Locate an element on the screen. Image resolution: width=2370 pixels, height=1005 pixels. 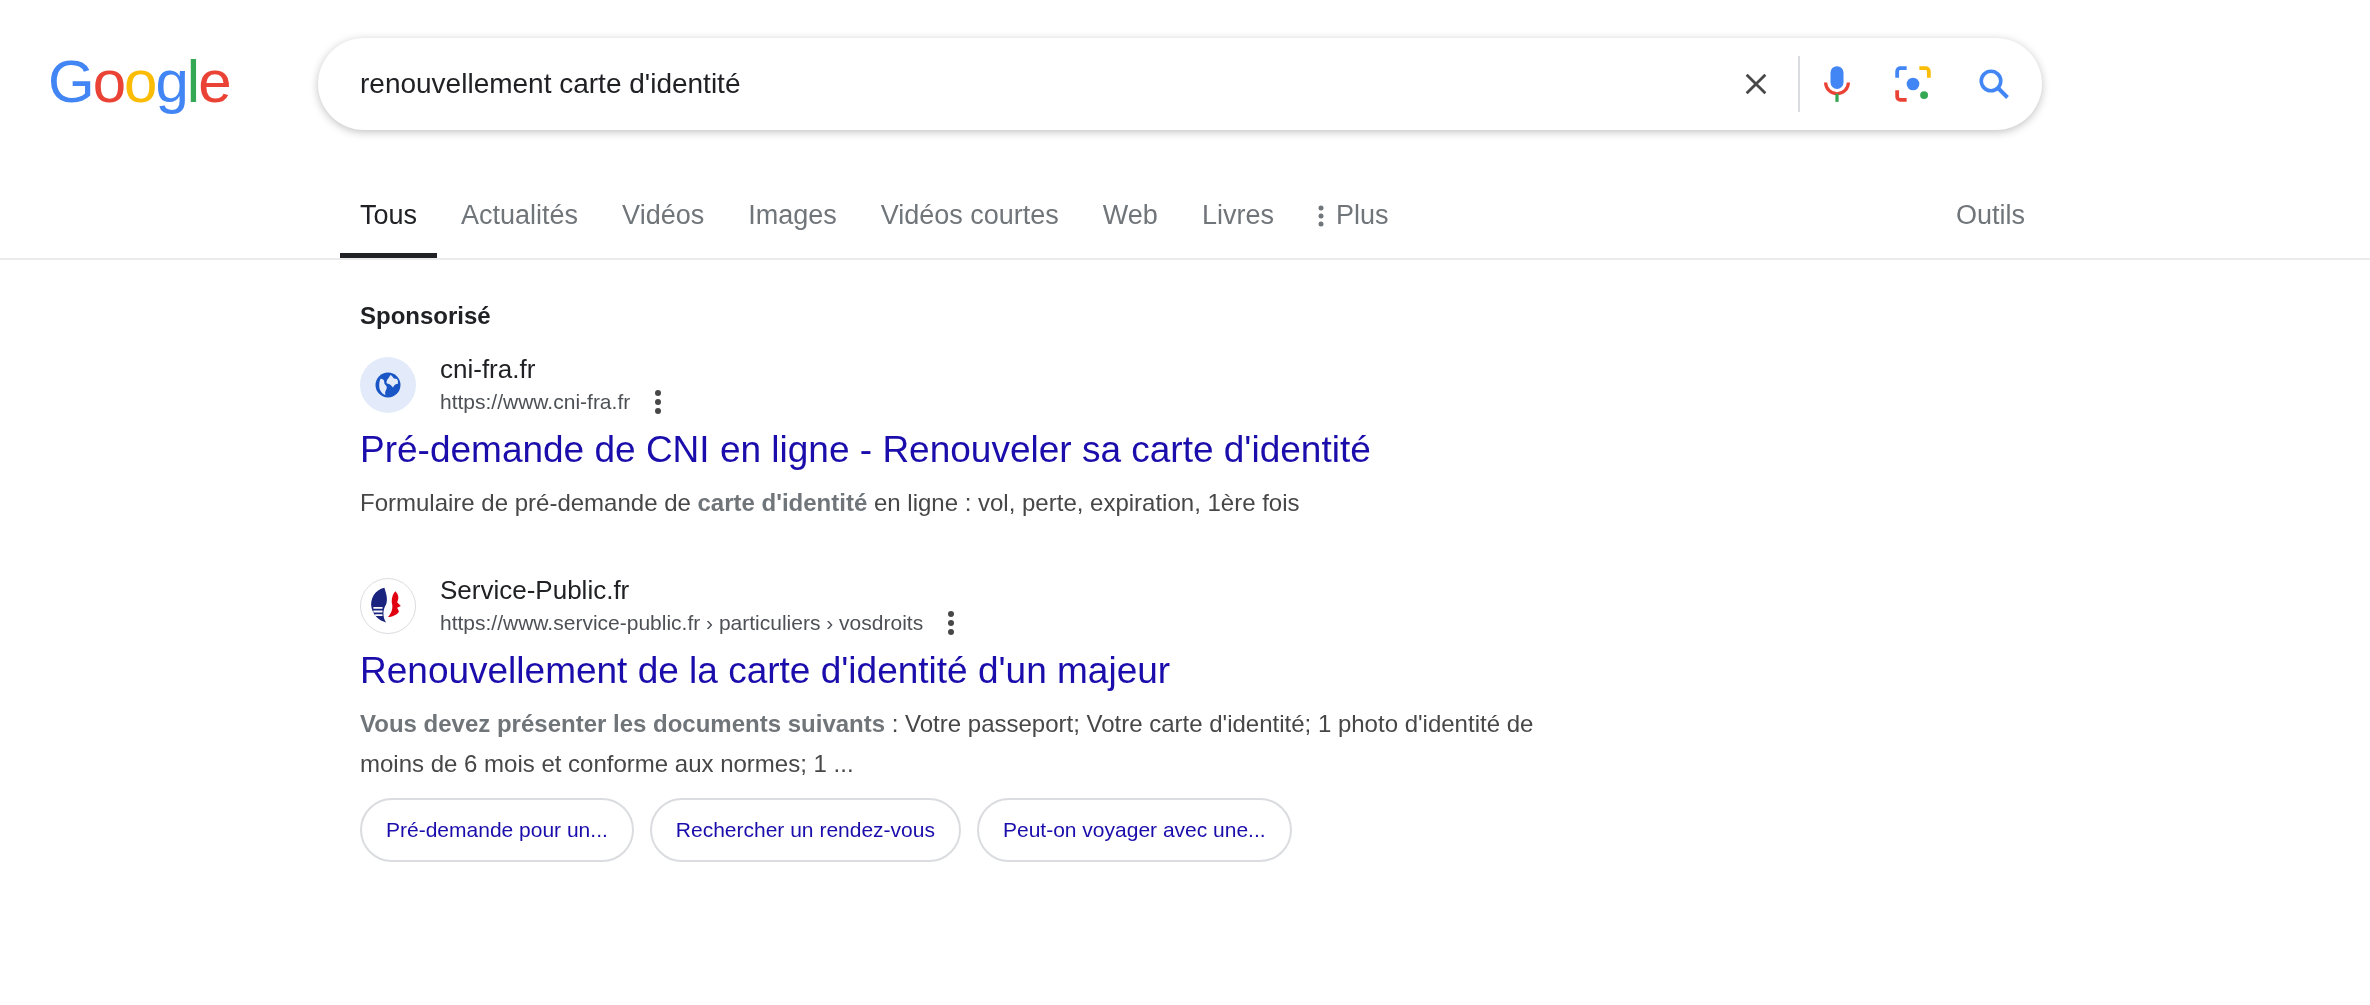
search-field: renouvellement carte d'identité is located at coordinates (1180, 84).